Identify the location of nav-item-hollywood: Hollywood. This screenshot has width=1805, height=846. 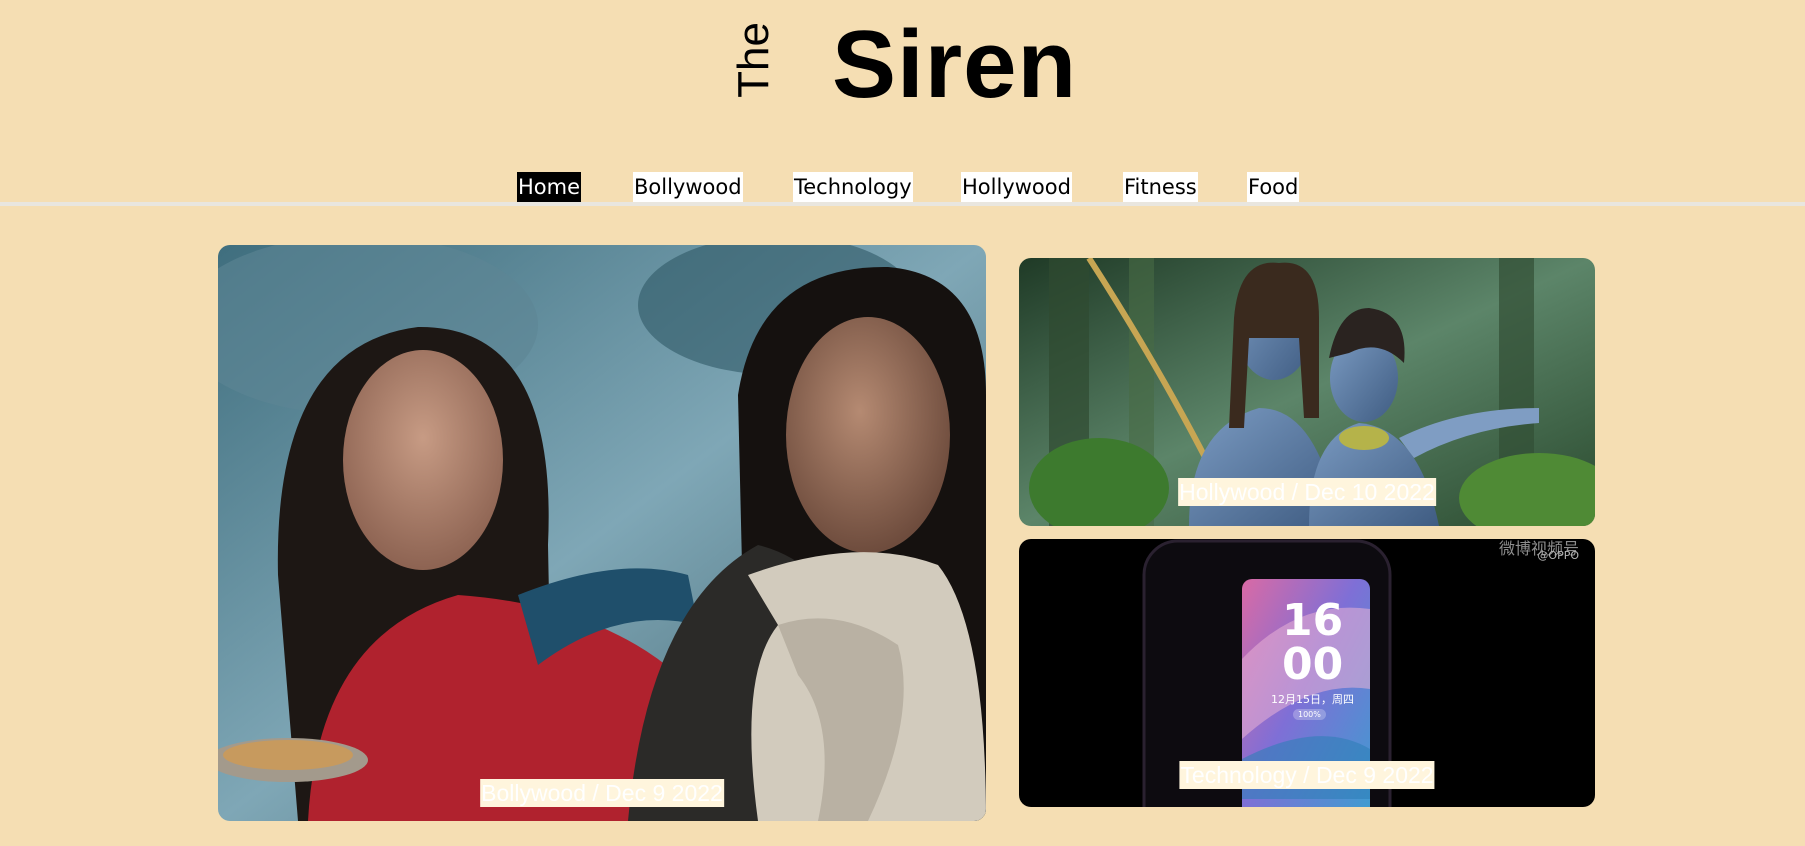
(1016, 187).